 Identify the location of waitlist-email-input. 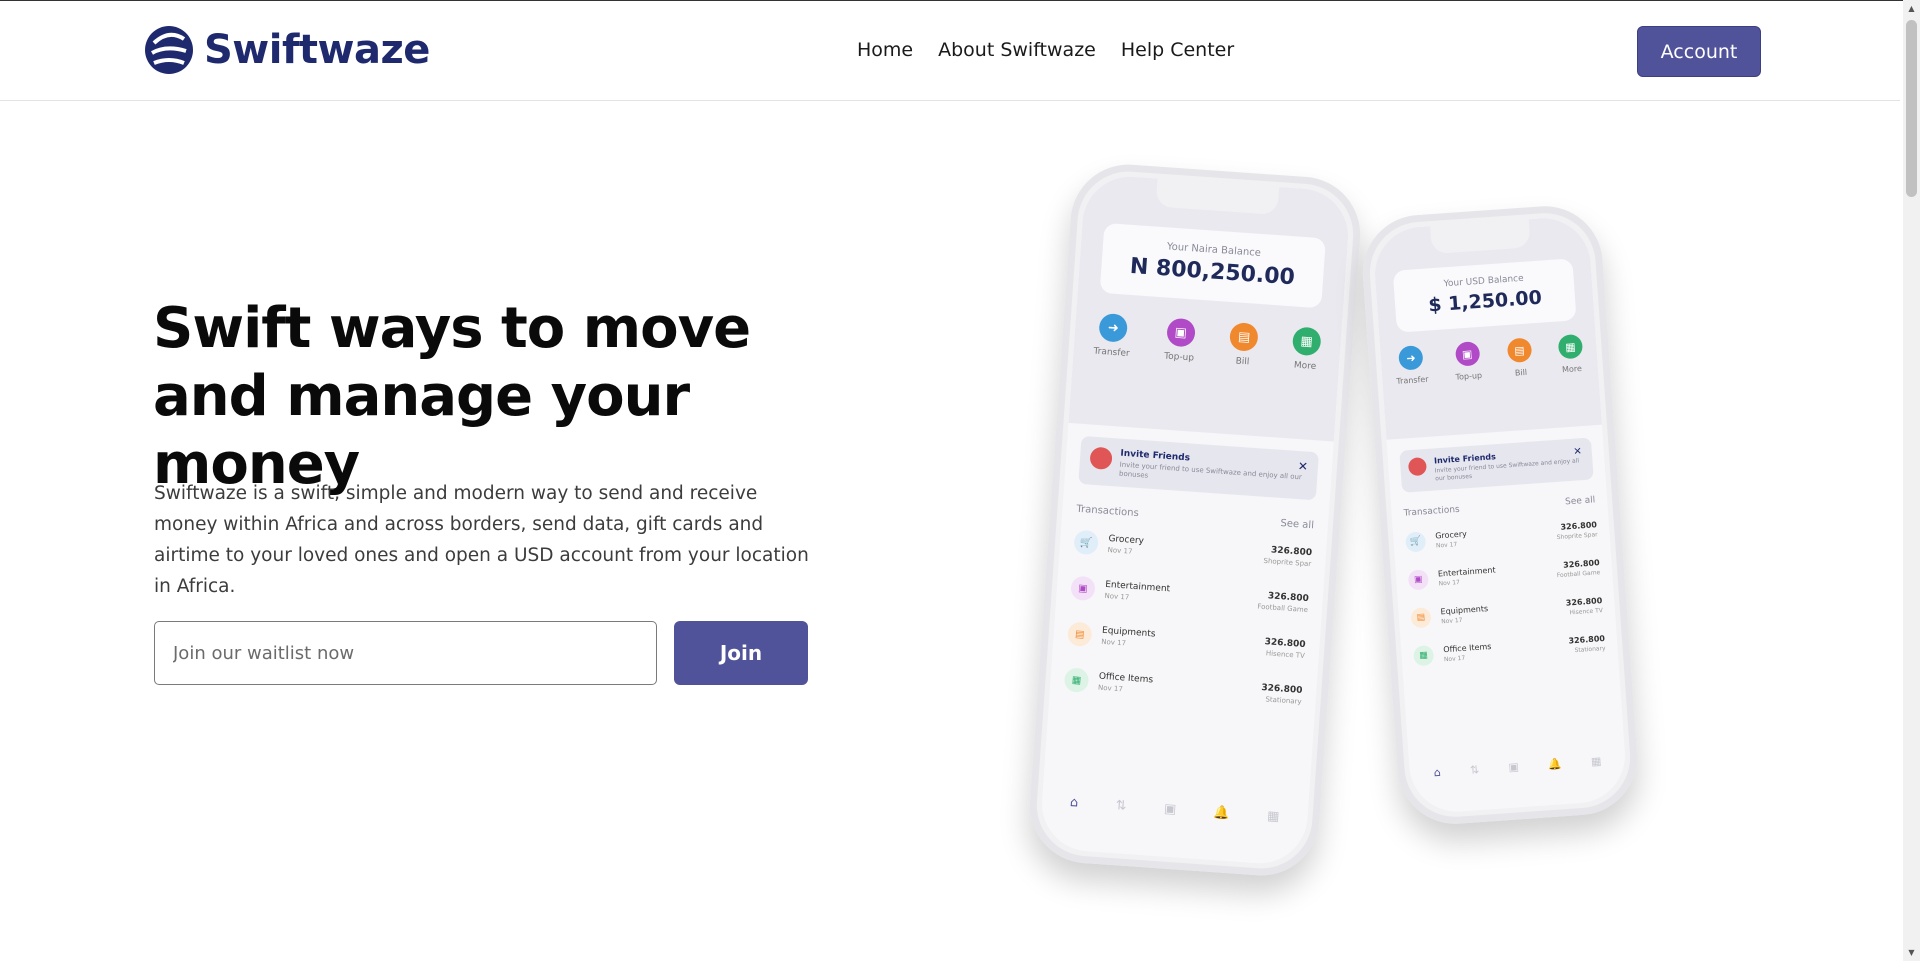
(405, 653).